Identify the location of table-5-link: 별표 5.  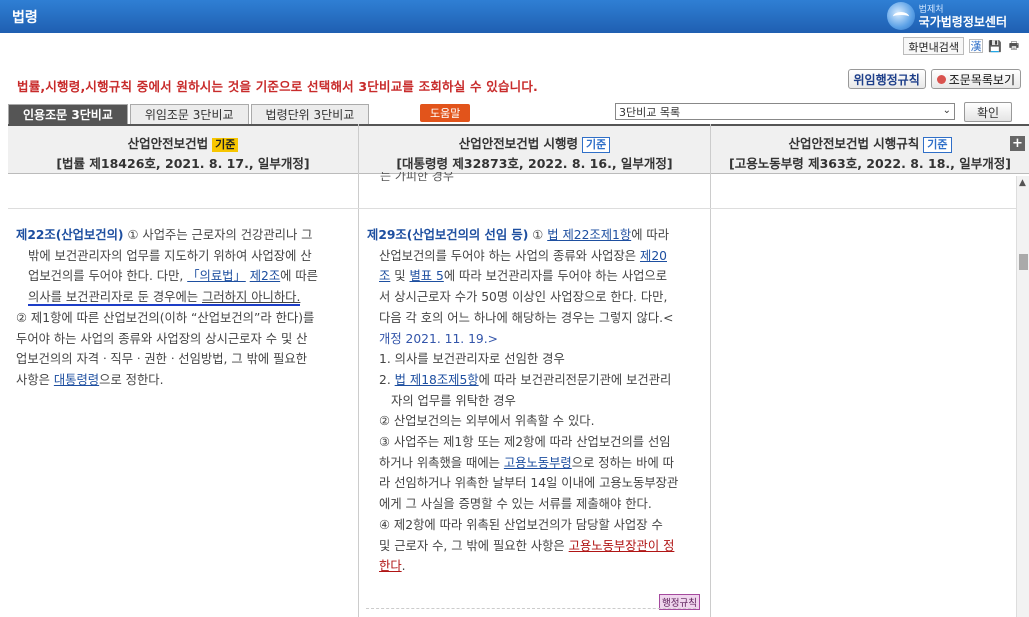
(426, 276).